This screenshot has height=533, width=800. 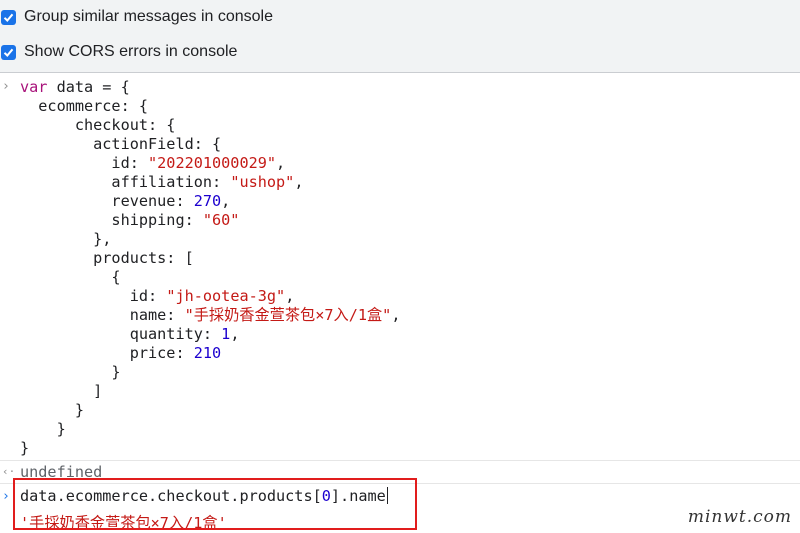 What do you see at coordinates (148, 16) in the screenshot?
I see `group-similar-label: Group similar messages in console` at bounding box center [148, 16].